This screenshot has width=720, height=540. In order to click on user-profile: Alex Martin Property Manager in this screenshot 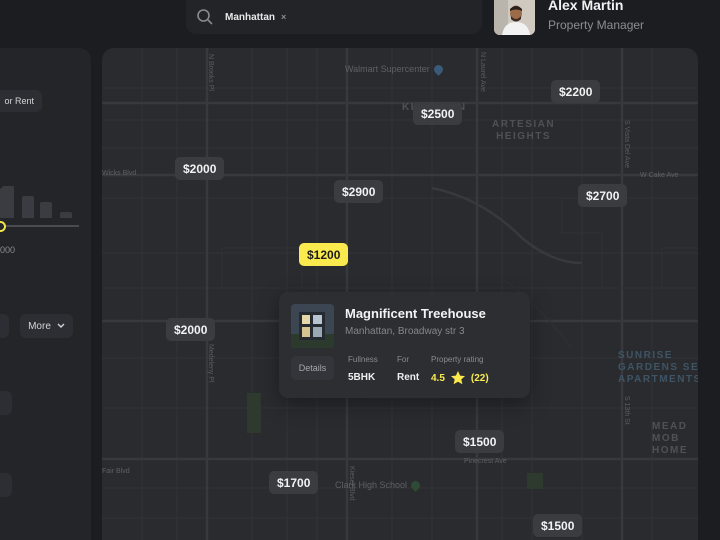, I will do `click(569, 17)`.